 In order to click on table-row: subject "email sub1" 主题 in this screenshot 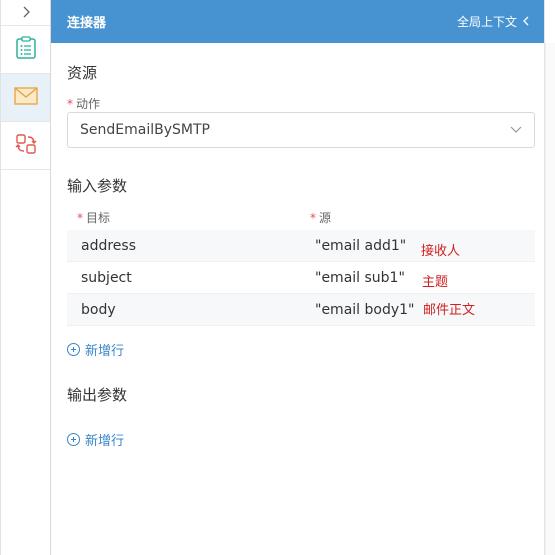, I will do `click(301, 278)`.